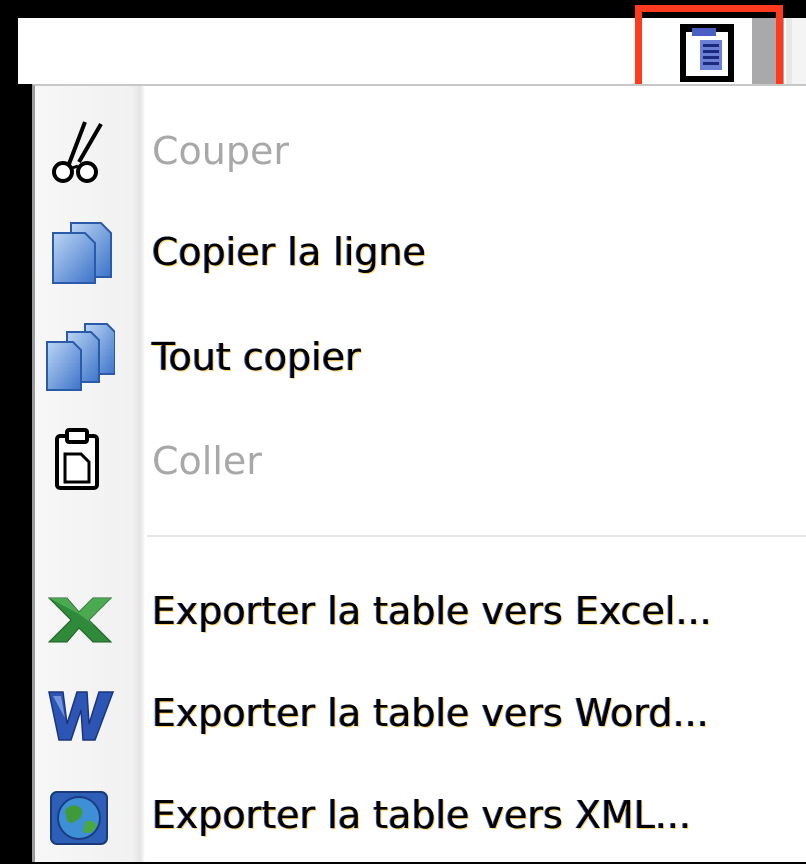  I want to click on menu-item-copier-la-ligne: Copier la ligne, so click(420, 252).